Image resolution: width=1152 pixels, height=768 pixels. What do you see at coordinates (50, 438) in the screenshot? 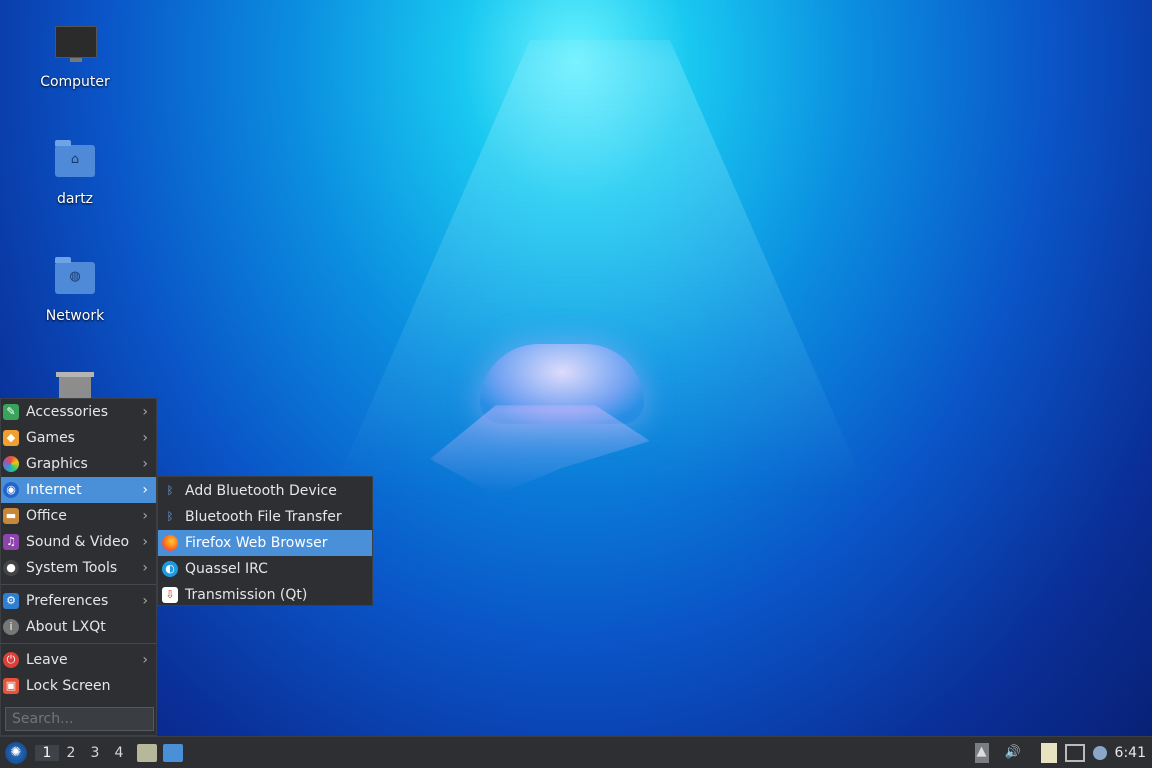
I see `menu-item-label: Games` at bounding box center [50, 438].